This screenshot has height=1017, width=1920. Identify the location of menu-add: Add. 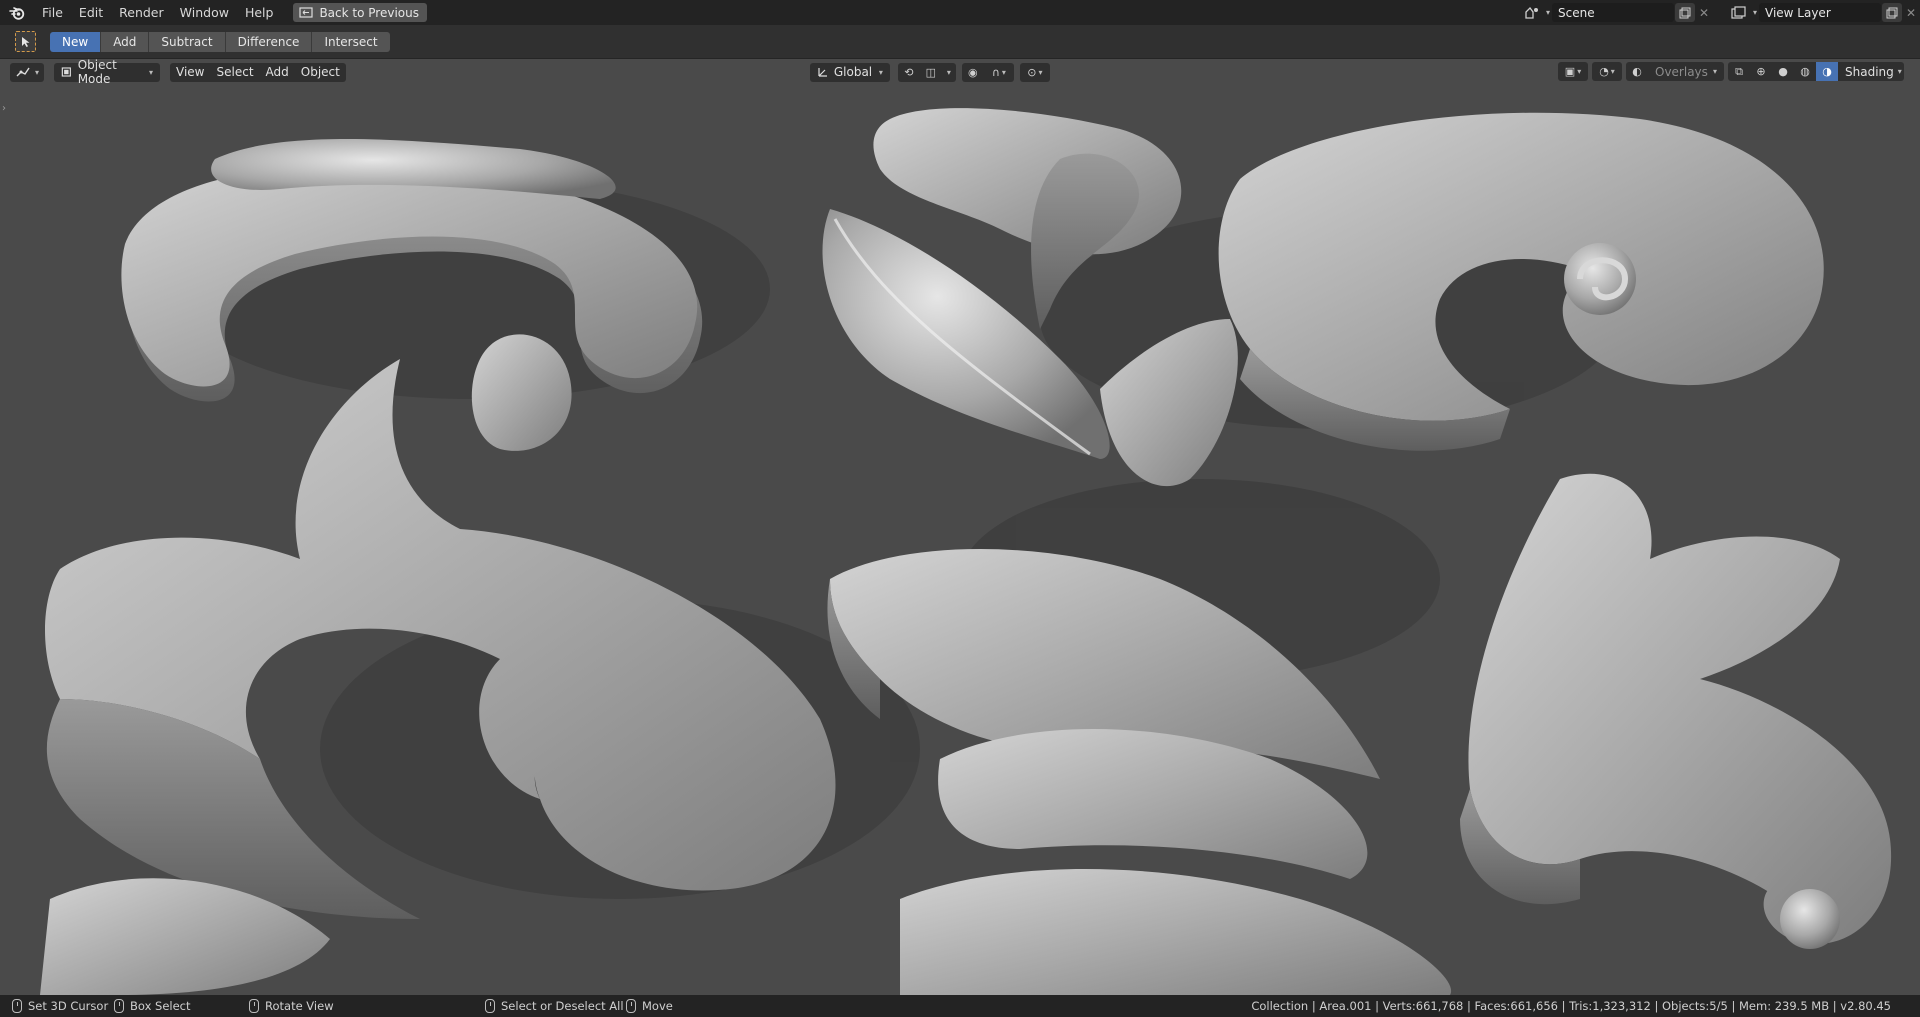
(277, 72).